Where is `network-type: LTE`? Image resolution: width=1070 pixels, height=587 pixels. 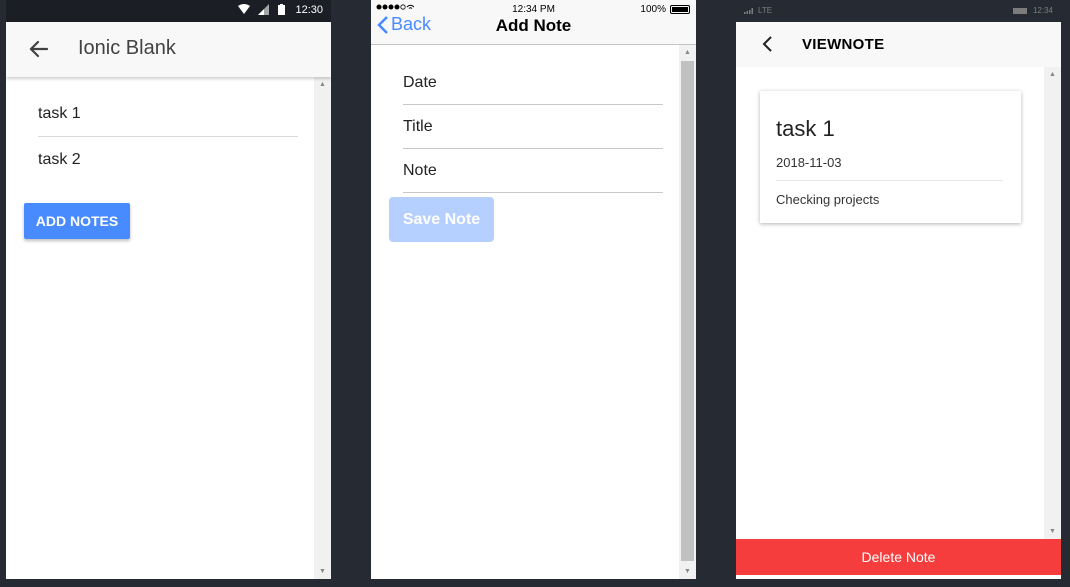 network-type: LTE is located at coordinates (765, 10).